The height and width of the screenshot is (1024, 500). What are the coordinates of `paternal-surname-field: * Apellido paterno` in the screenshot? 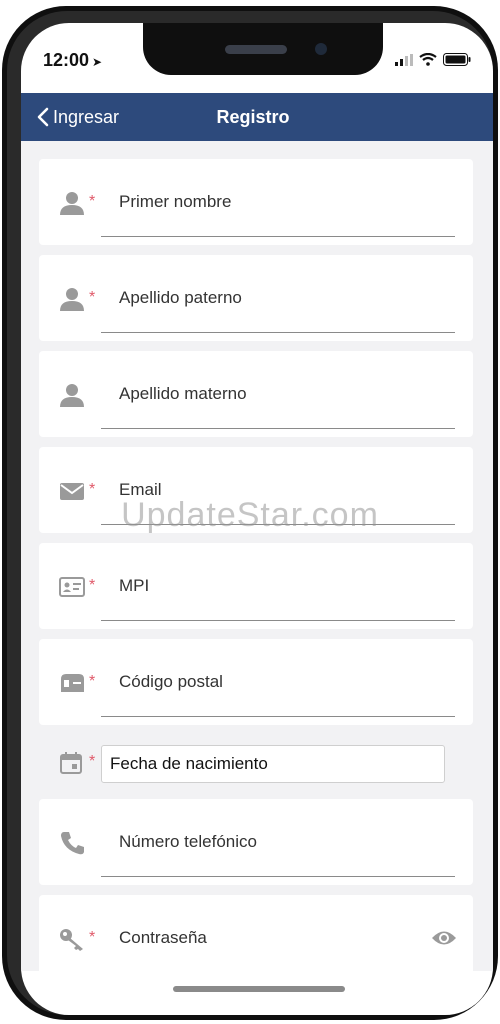 It's located at (256, 298).